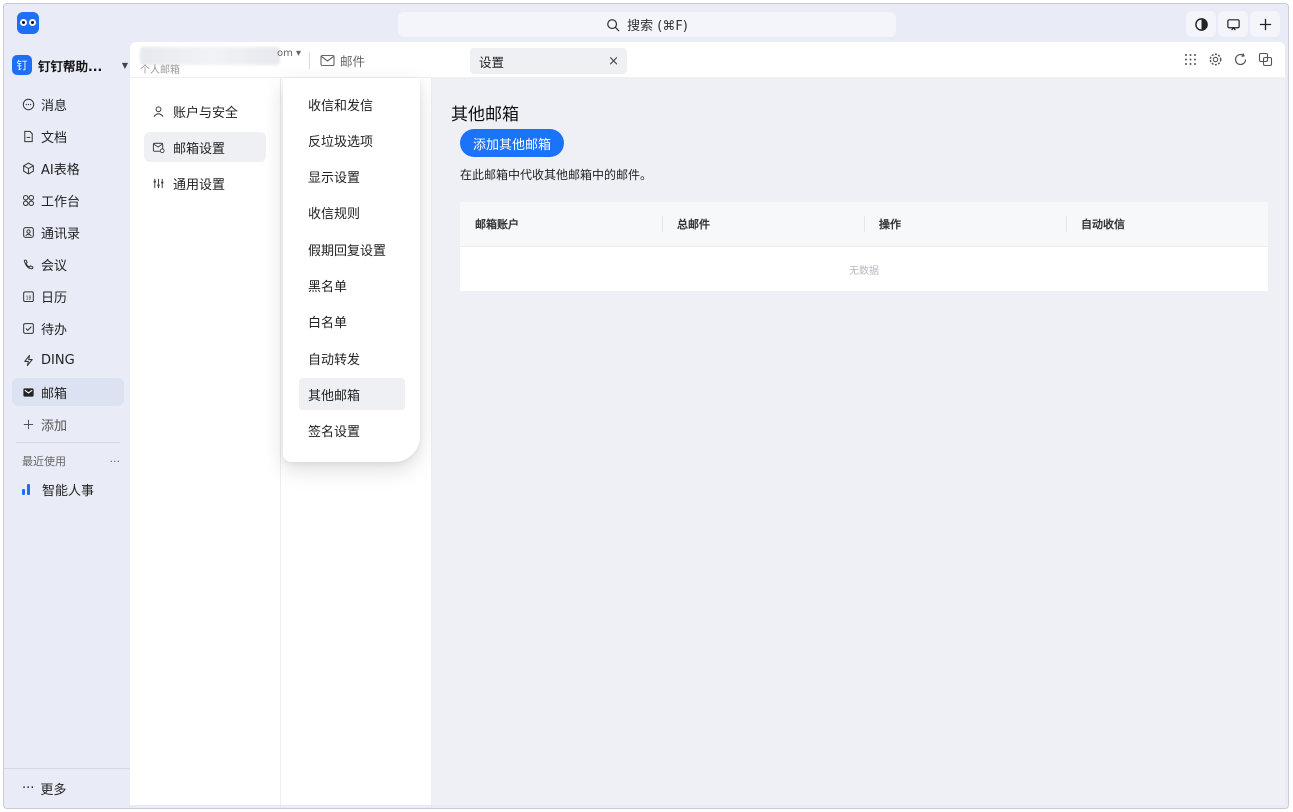 This screenshot has height=812, width=1293. Describe the element at coordinates (289, 53) in the screenshot. I see `account-switcher: om ▾` at that location.